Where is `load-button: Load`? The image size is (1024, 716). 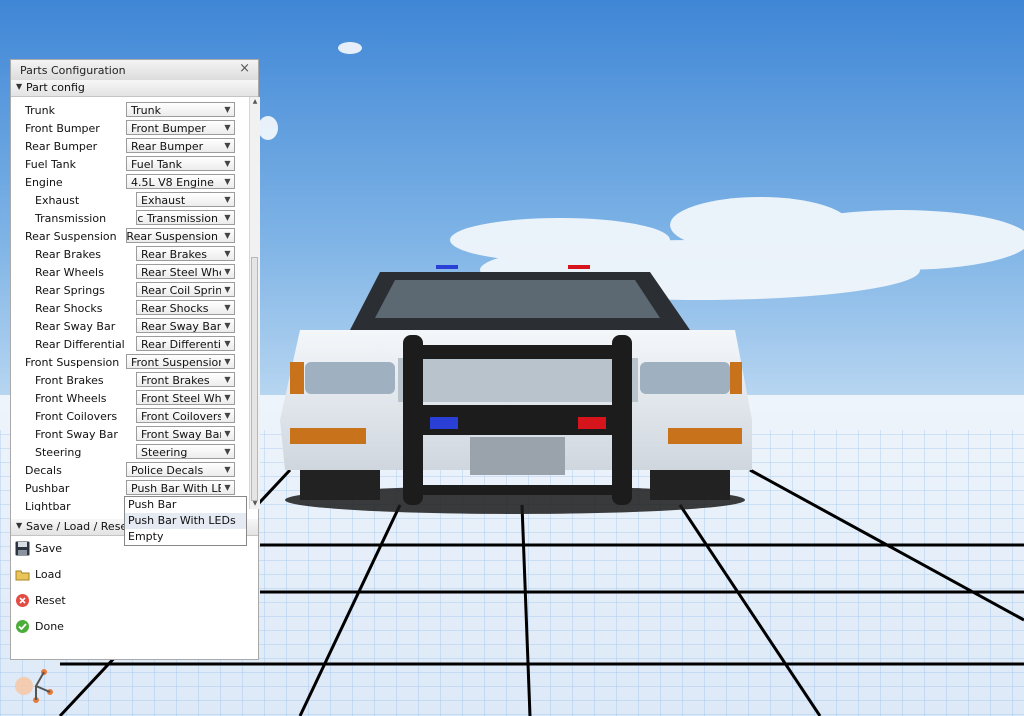
load-button: Load is located at coordinates (75, 576).